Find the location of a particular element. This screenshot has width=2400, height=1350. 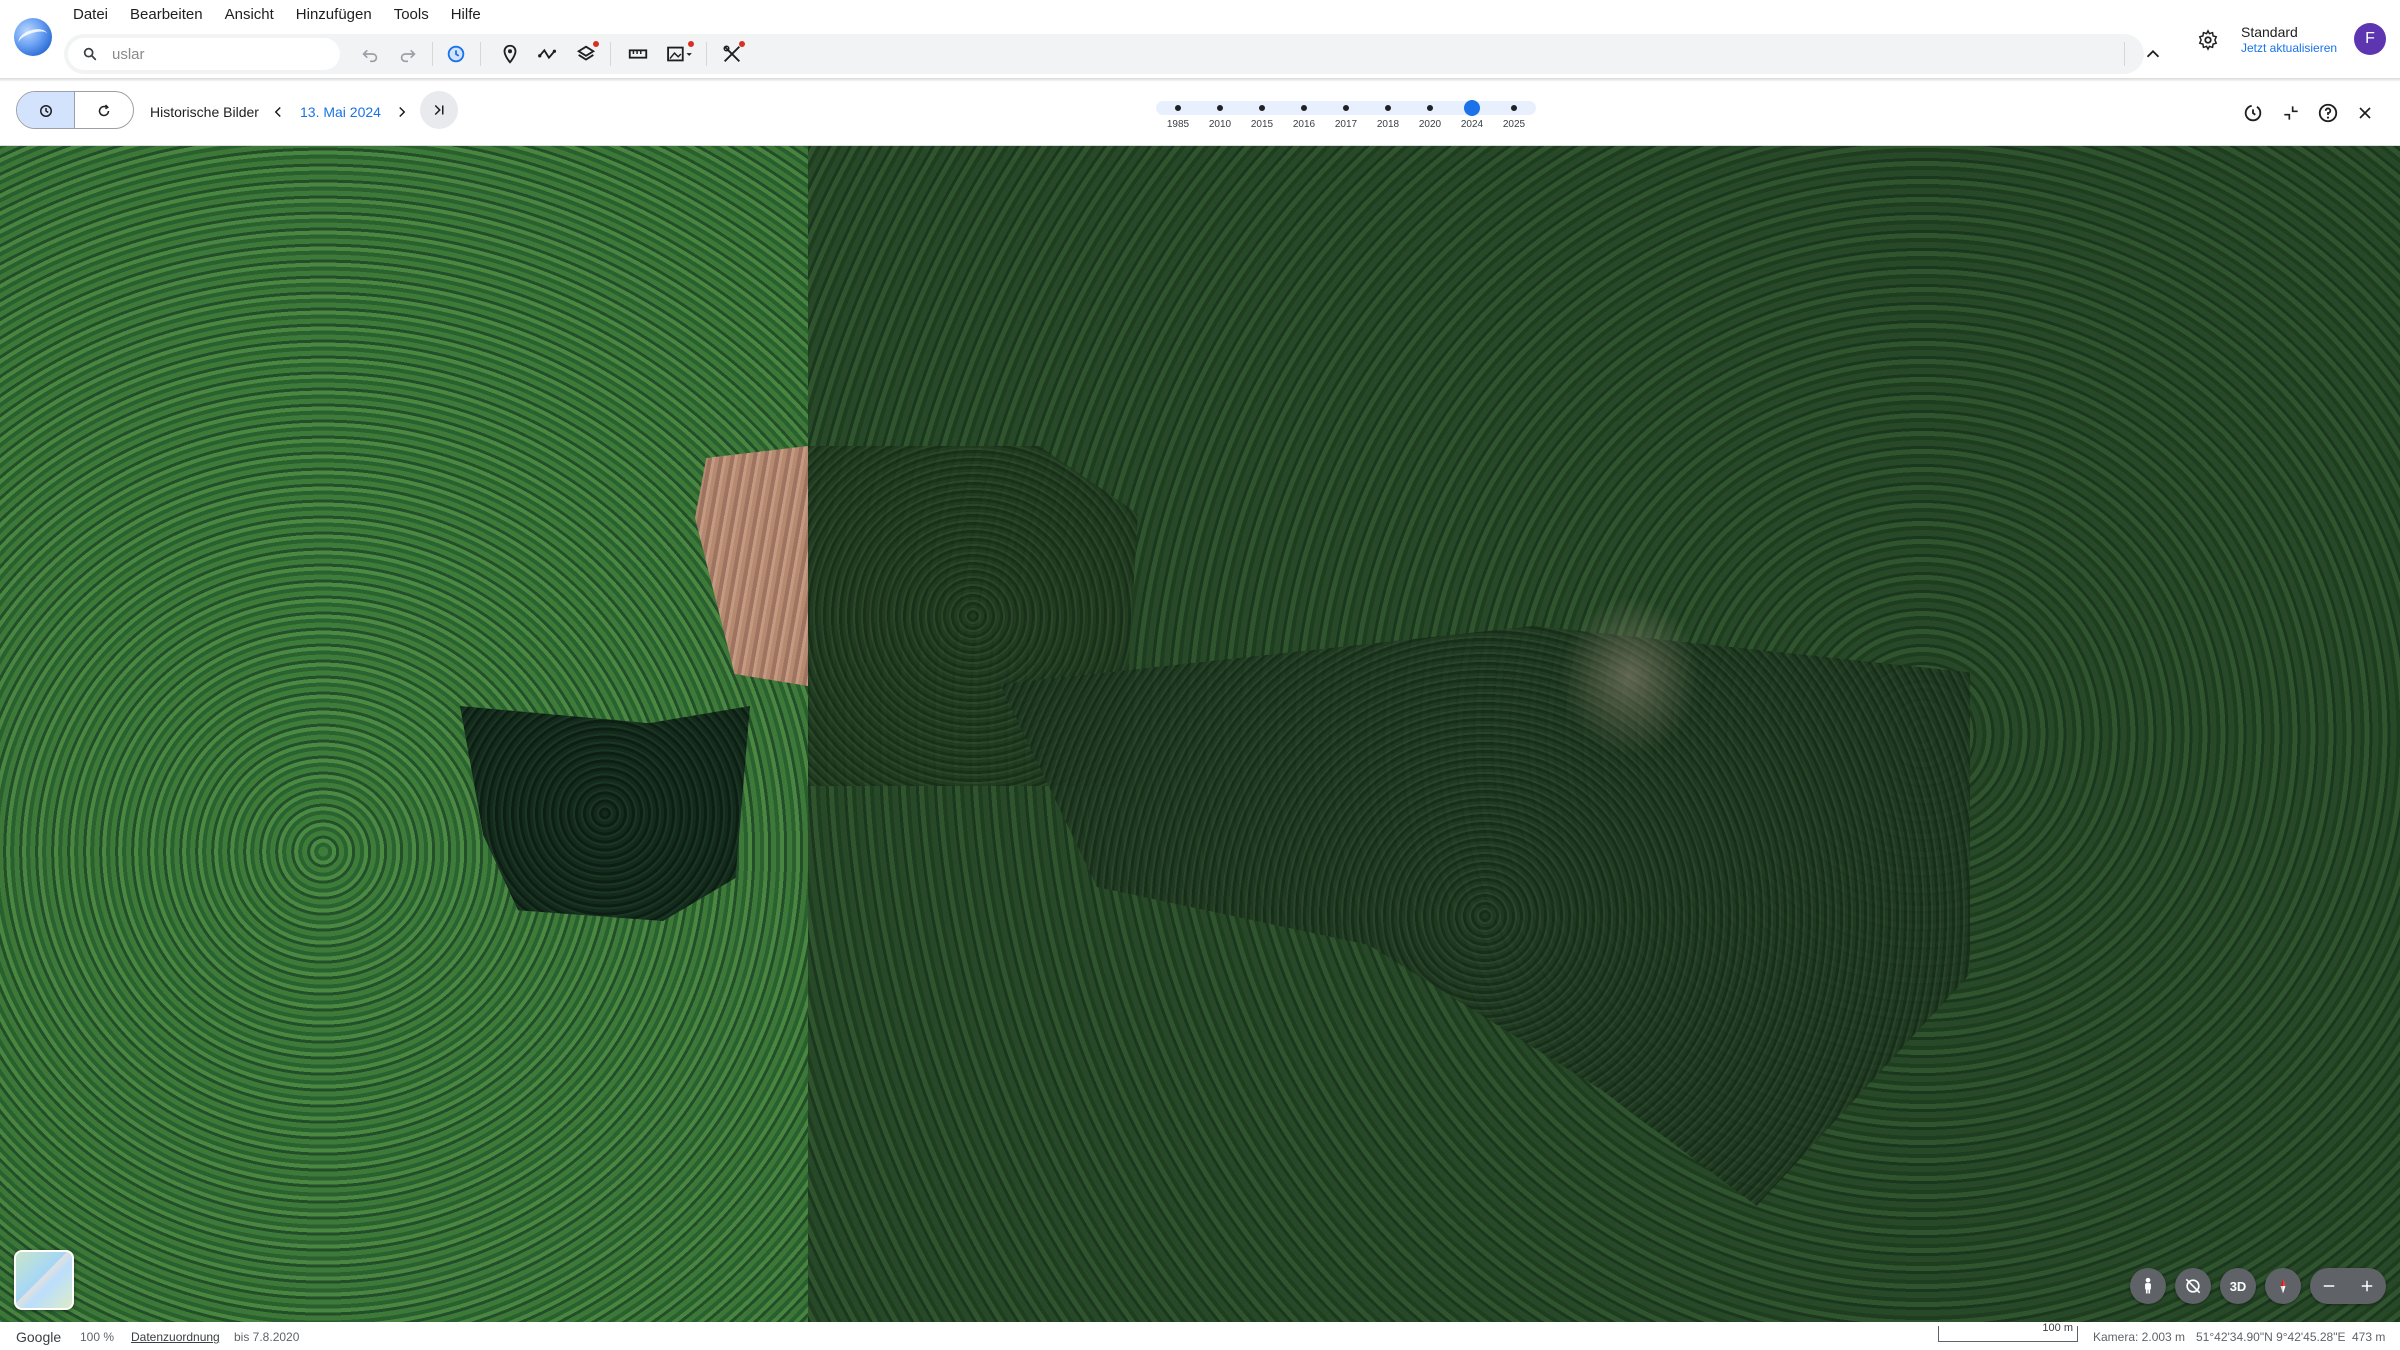

street-view-button is located at coordinates (2148, 1286).